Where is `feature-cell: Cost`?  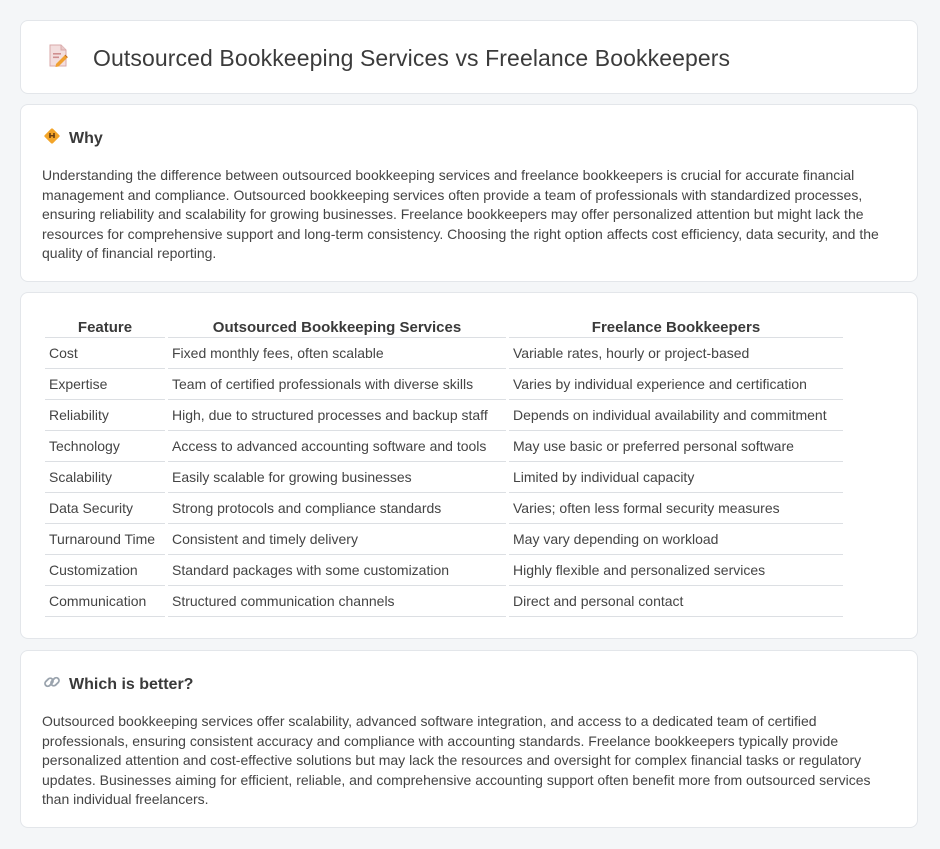 feature-cell: Cost is located at coordinates (105, 353).